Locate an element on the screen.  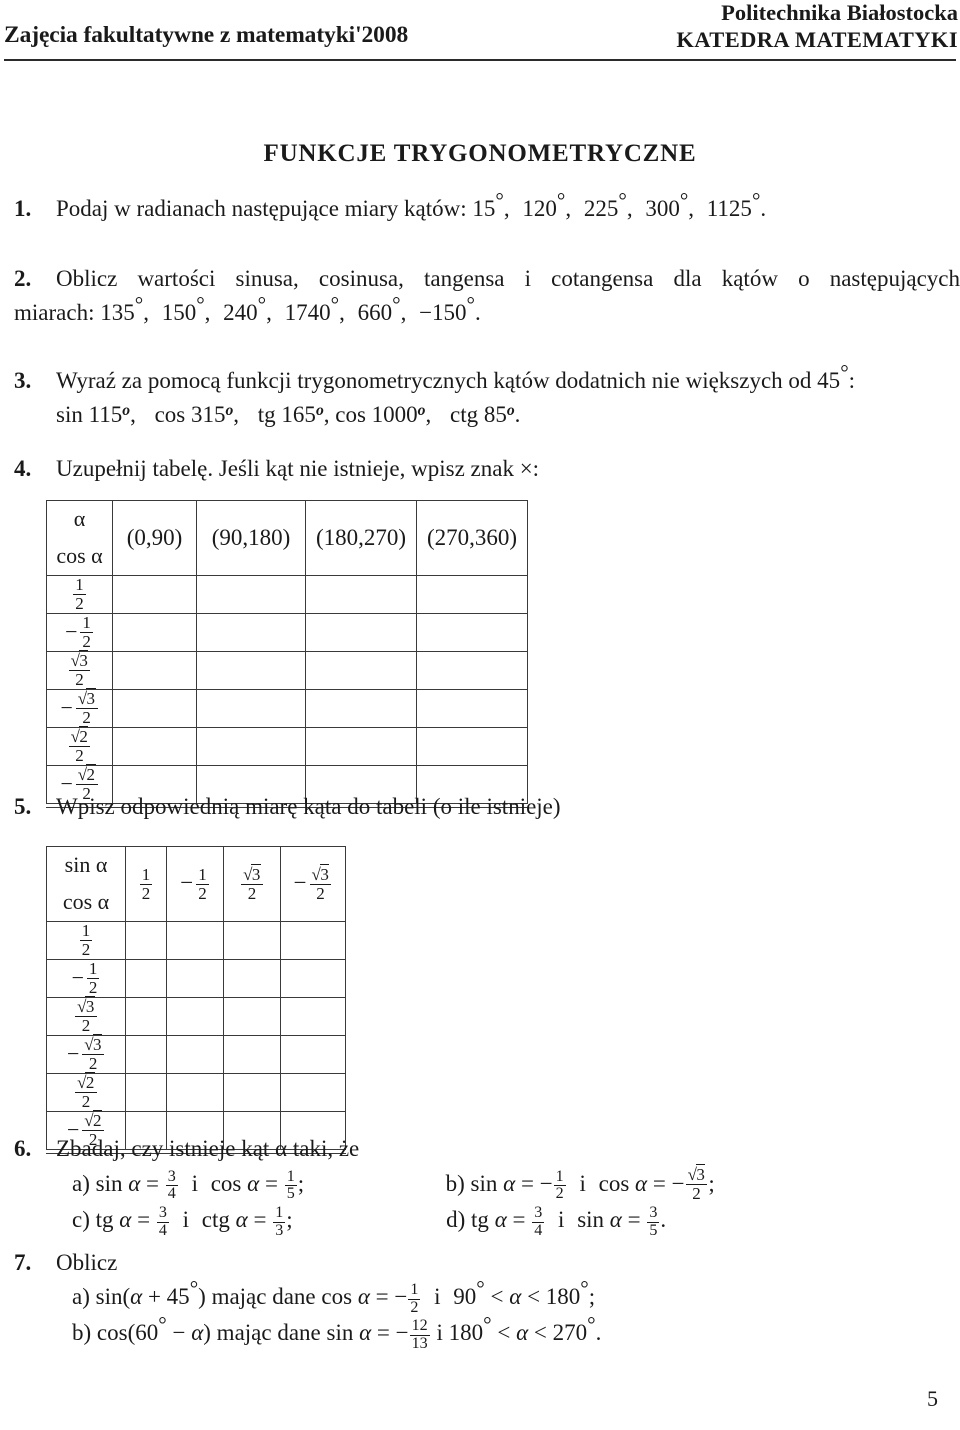
exercise-6-number: 6. is located at coordinates (23, 1148).